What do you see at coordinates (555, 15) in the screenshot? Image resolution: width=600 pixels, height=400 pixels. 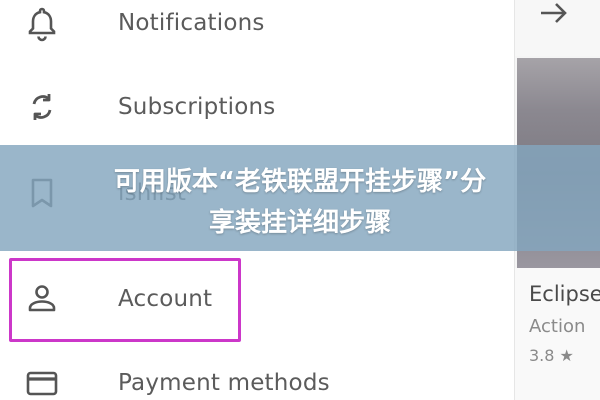 I see `arrow-right-icon` at bounding box center [555, 15].